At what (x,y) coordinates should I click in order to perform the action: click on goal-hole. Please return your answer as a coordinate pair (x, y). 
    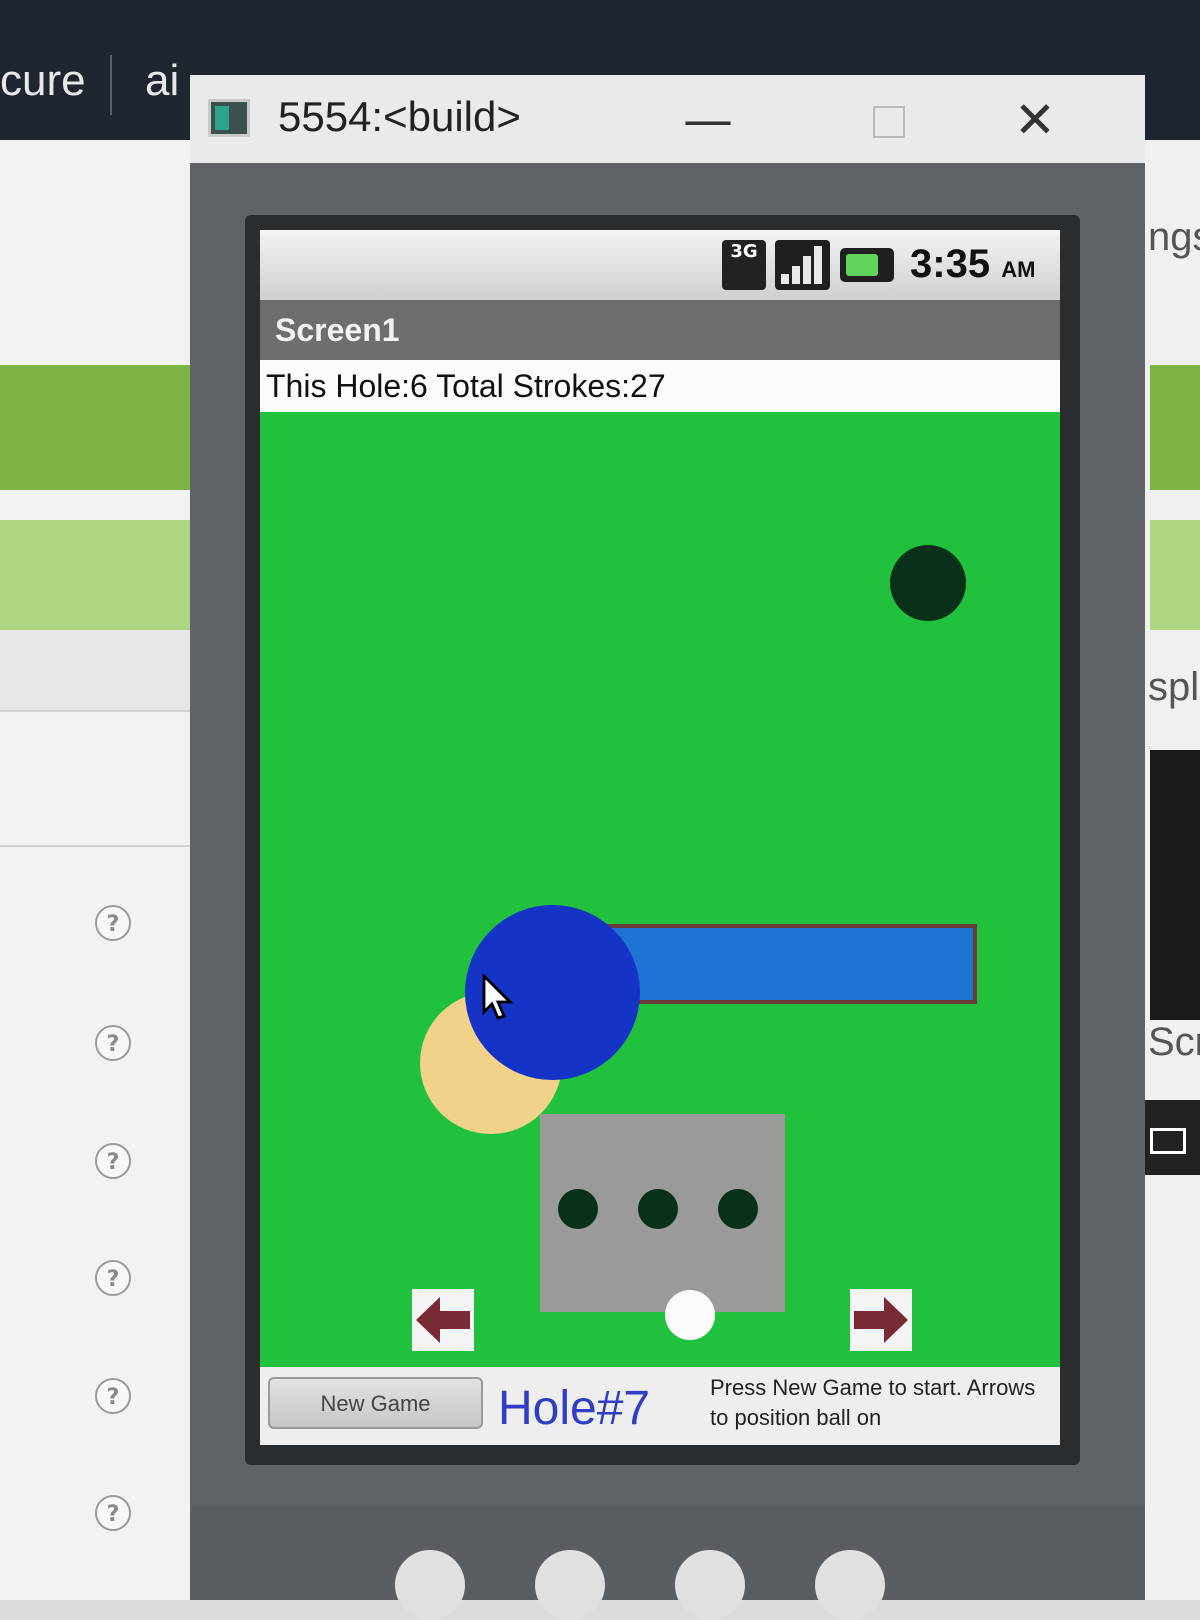
    Looking at the image, I should click on (928, 583).